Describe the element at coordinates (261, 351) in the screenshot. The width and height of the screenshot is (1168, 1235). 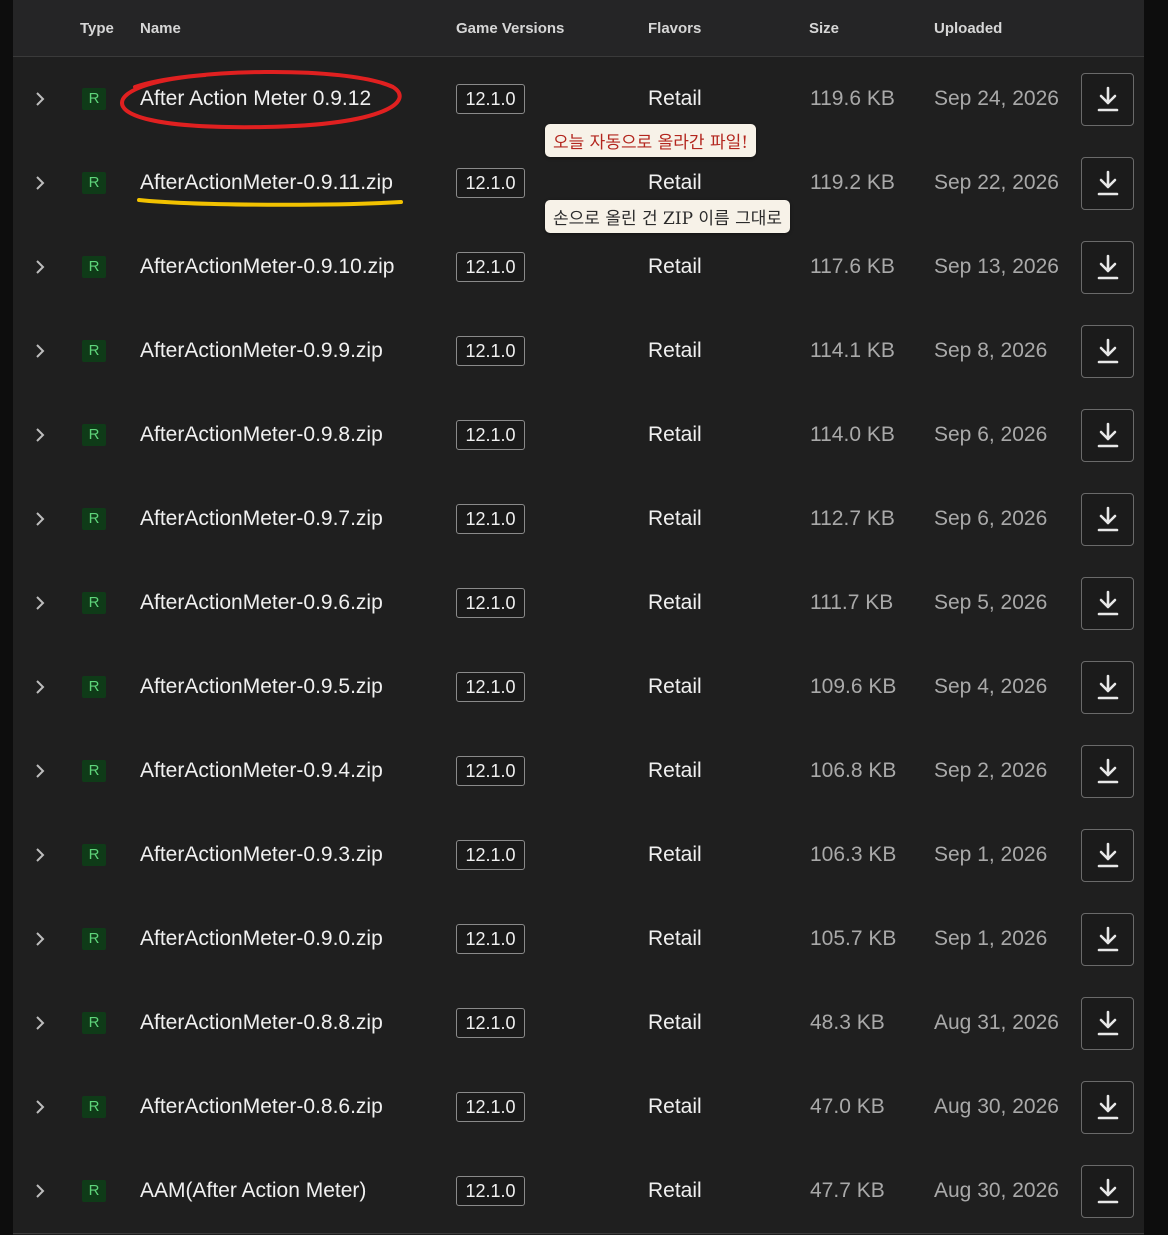
I see `file-name-link: AfterActionMeter-0.9.9.zip` at that location.